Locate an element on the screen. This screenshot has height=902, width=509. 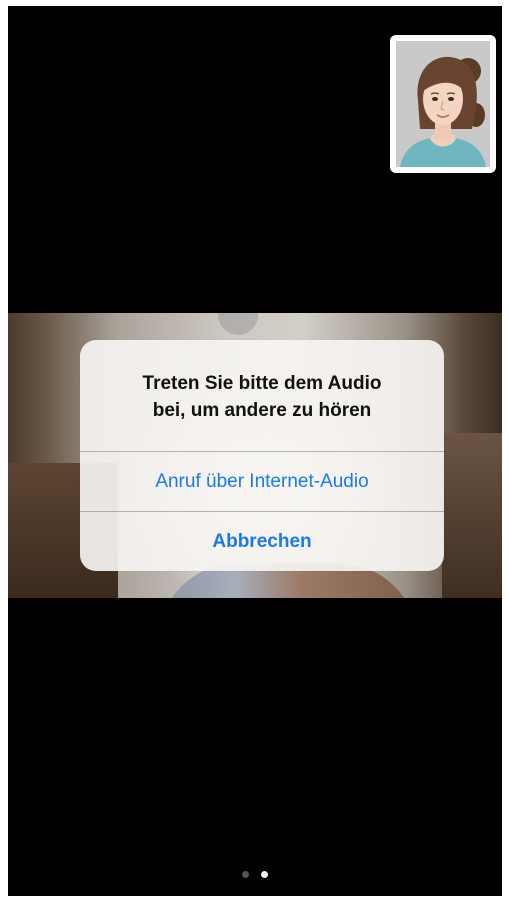
internet-audio-button: Anruf über Internet-Audio is located at coordinates (262, 481).